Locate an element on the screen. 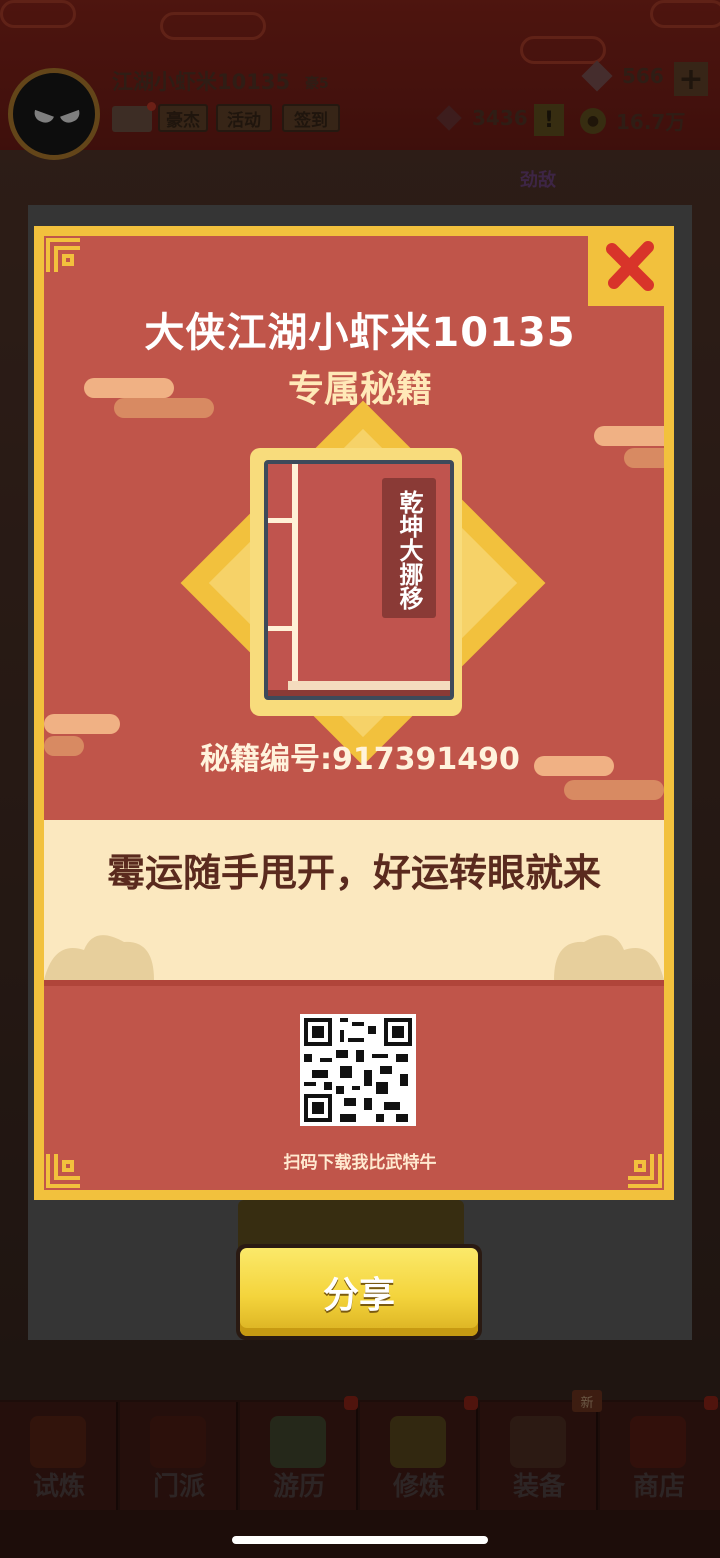 This screenshot has height=1558, width=720. share-button: 分享 is located at coordinates (359, 1292).